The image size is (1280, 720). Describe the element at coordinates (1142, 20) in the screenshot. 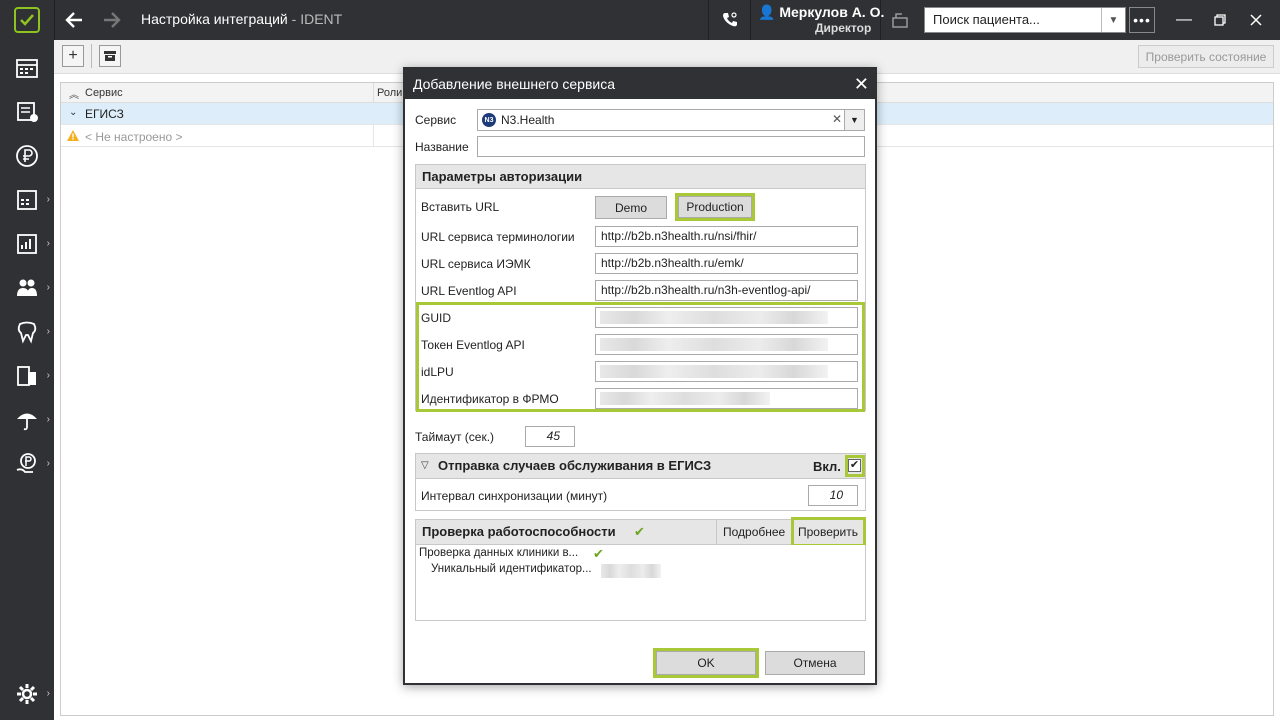

I see `more-menu-button: •••` at that location.